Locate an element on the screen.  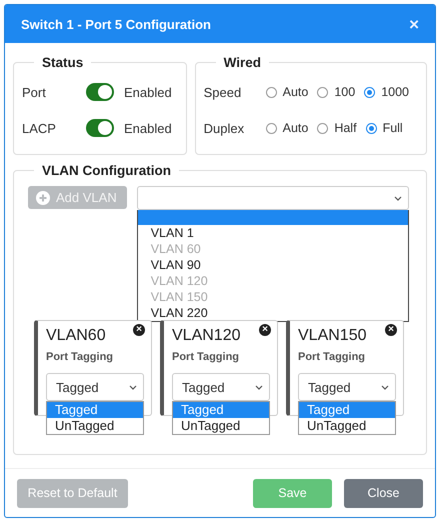
vlan-name: VLAN120 is located at coordinates (206, 336).